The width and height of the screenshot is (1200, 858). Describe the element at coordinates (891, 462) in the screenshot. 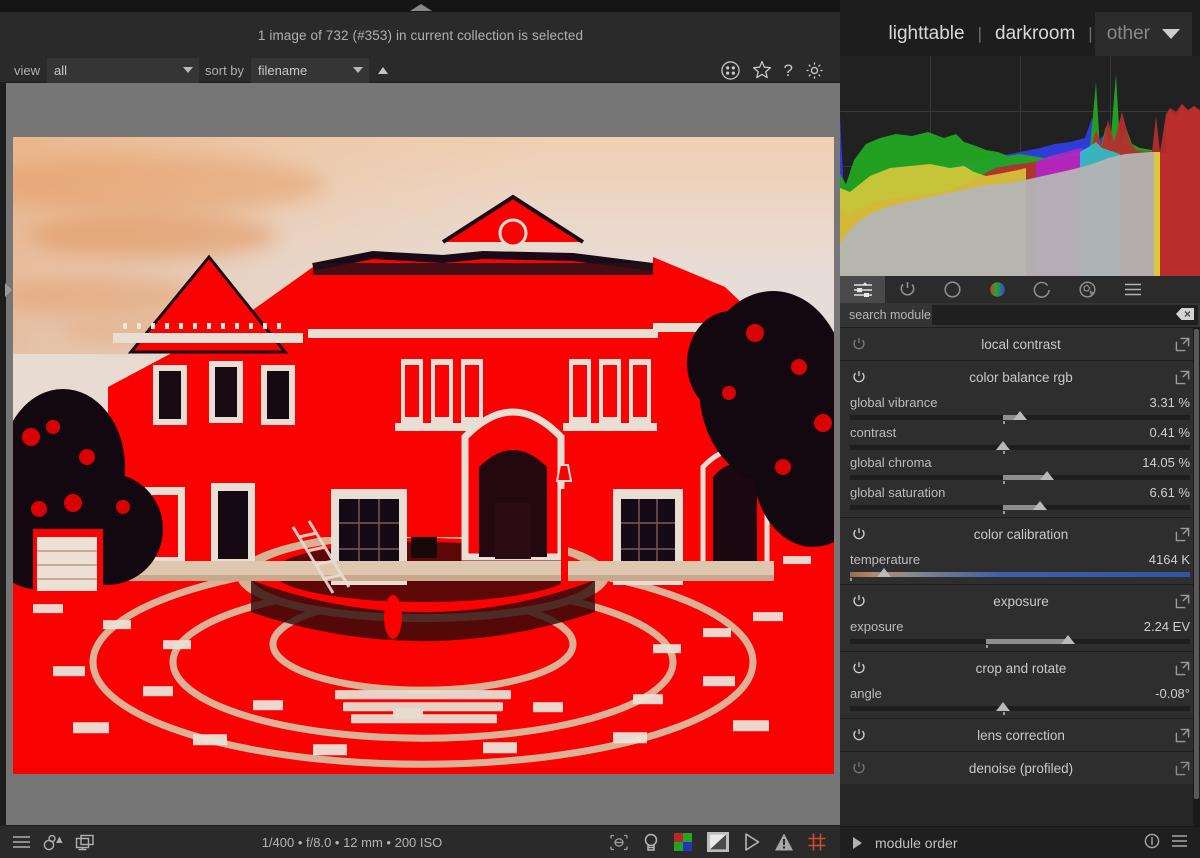

I see `slider-label: global chroma` at that location.